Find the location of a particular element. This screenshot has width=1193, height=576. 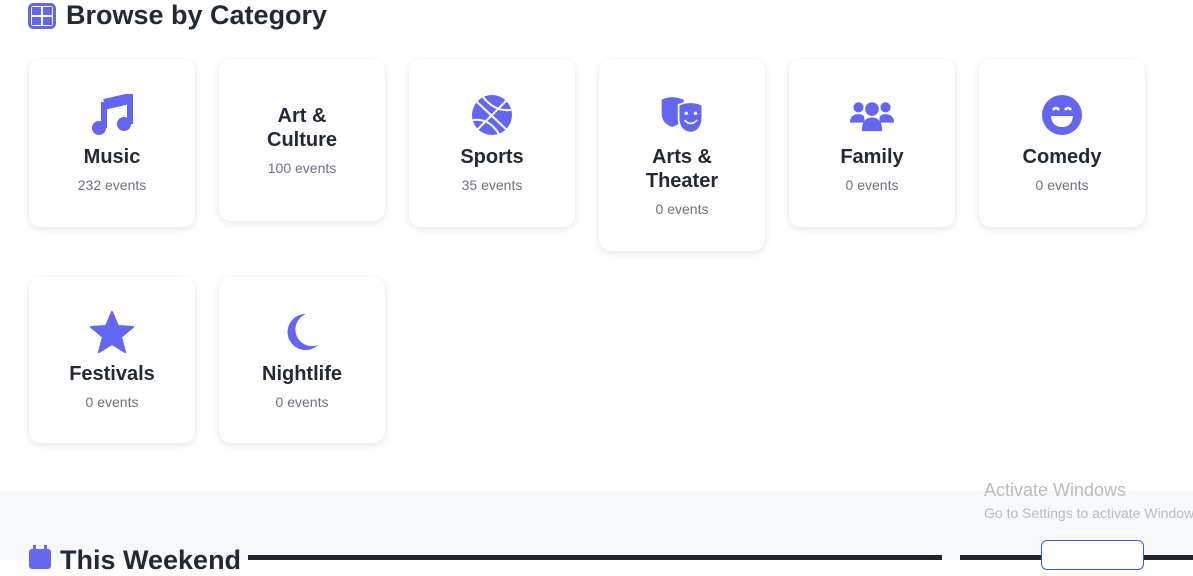

category-card-festivals: Festivals 0 events is located at coordinates (112, 360).